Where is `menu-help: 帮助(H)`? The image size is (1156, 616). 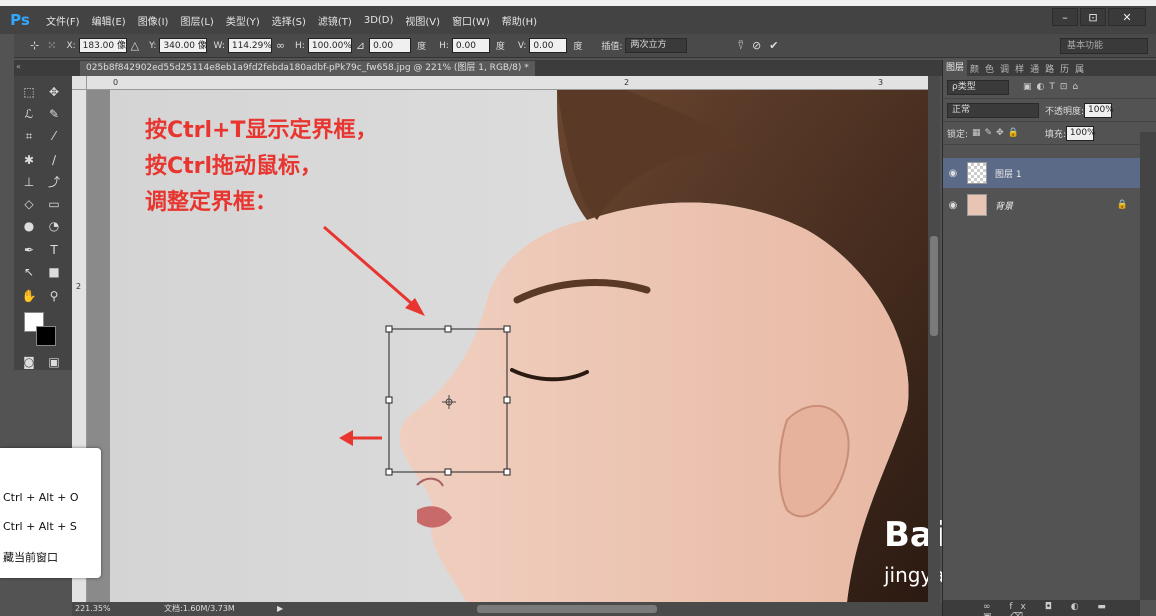
menu-help: 帮助(H) is located at coordinates (519, 20).